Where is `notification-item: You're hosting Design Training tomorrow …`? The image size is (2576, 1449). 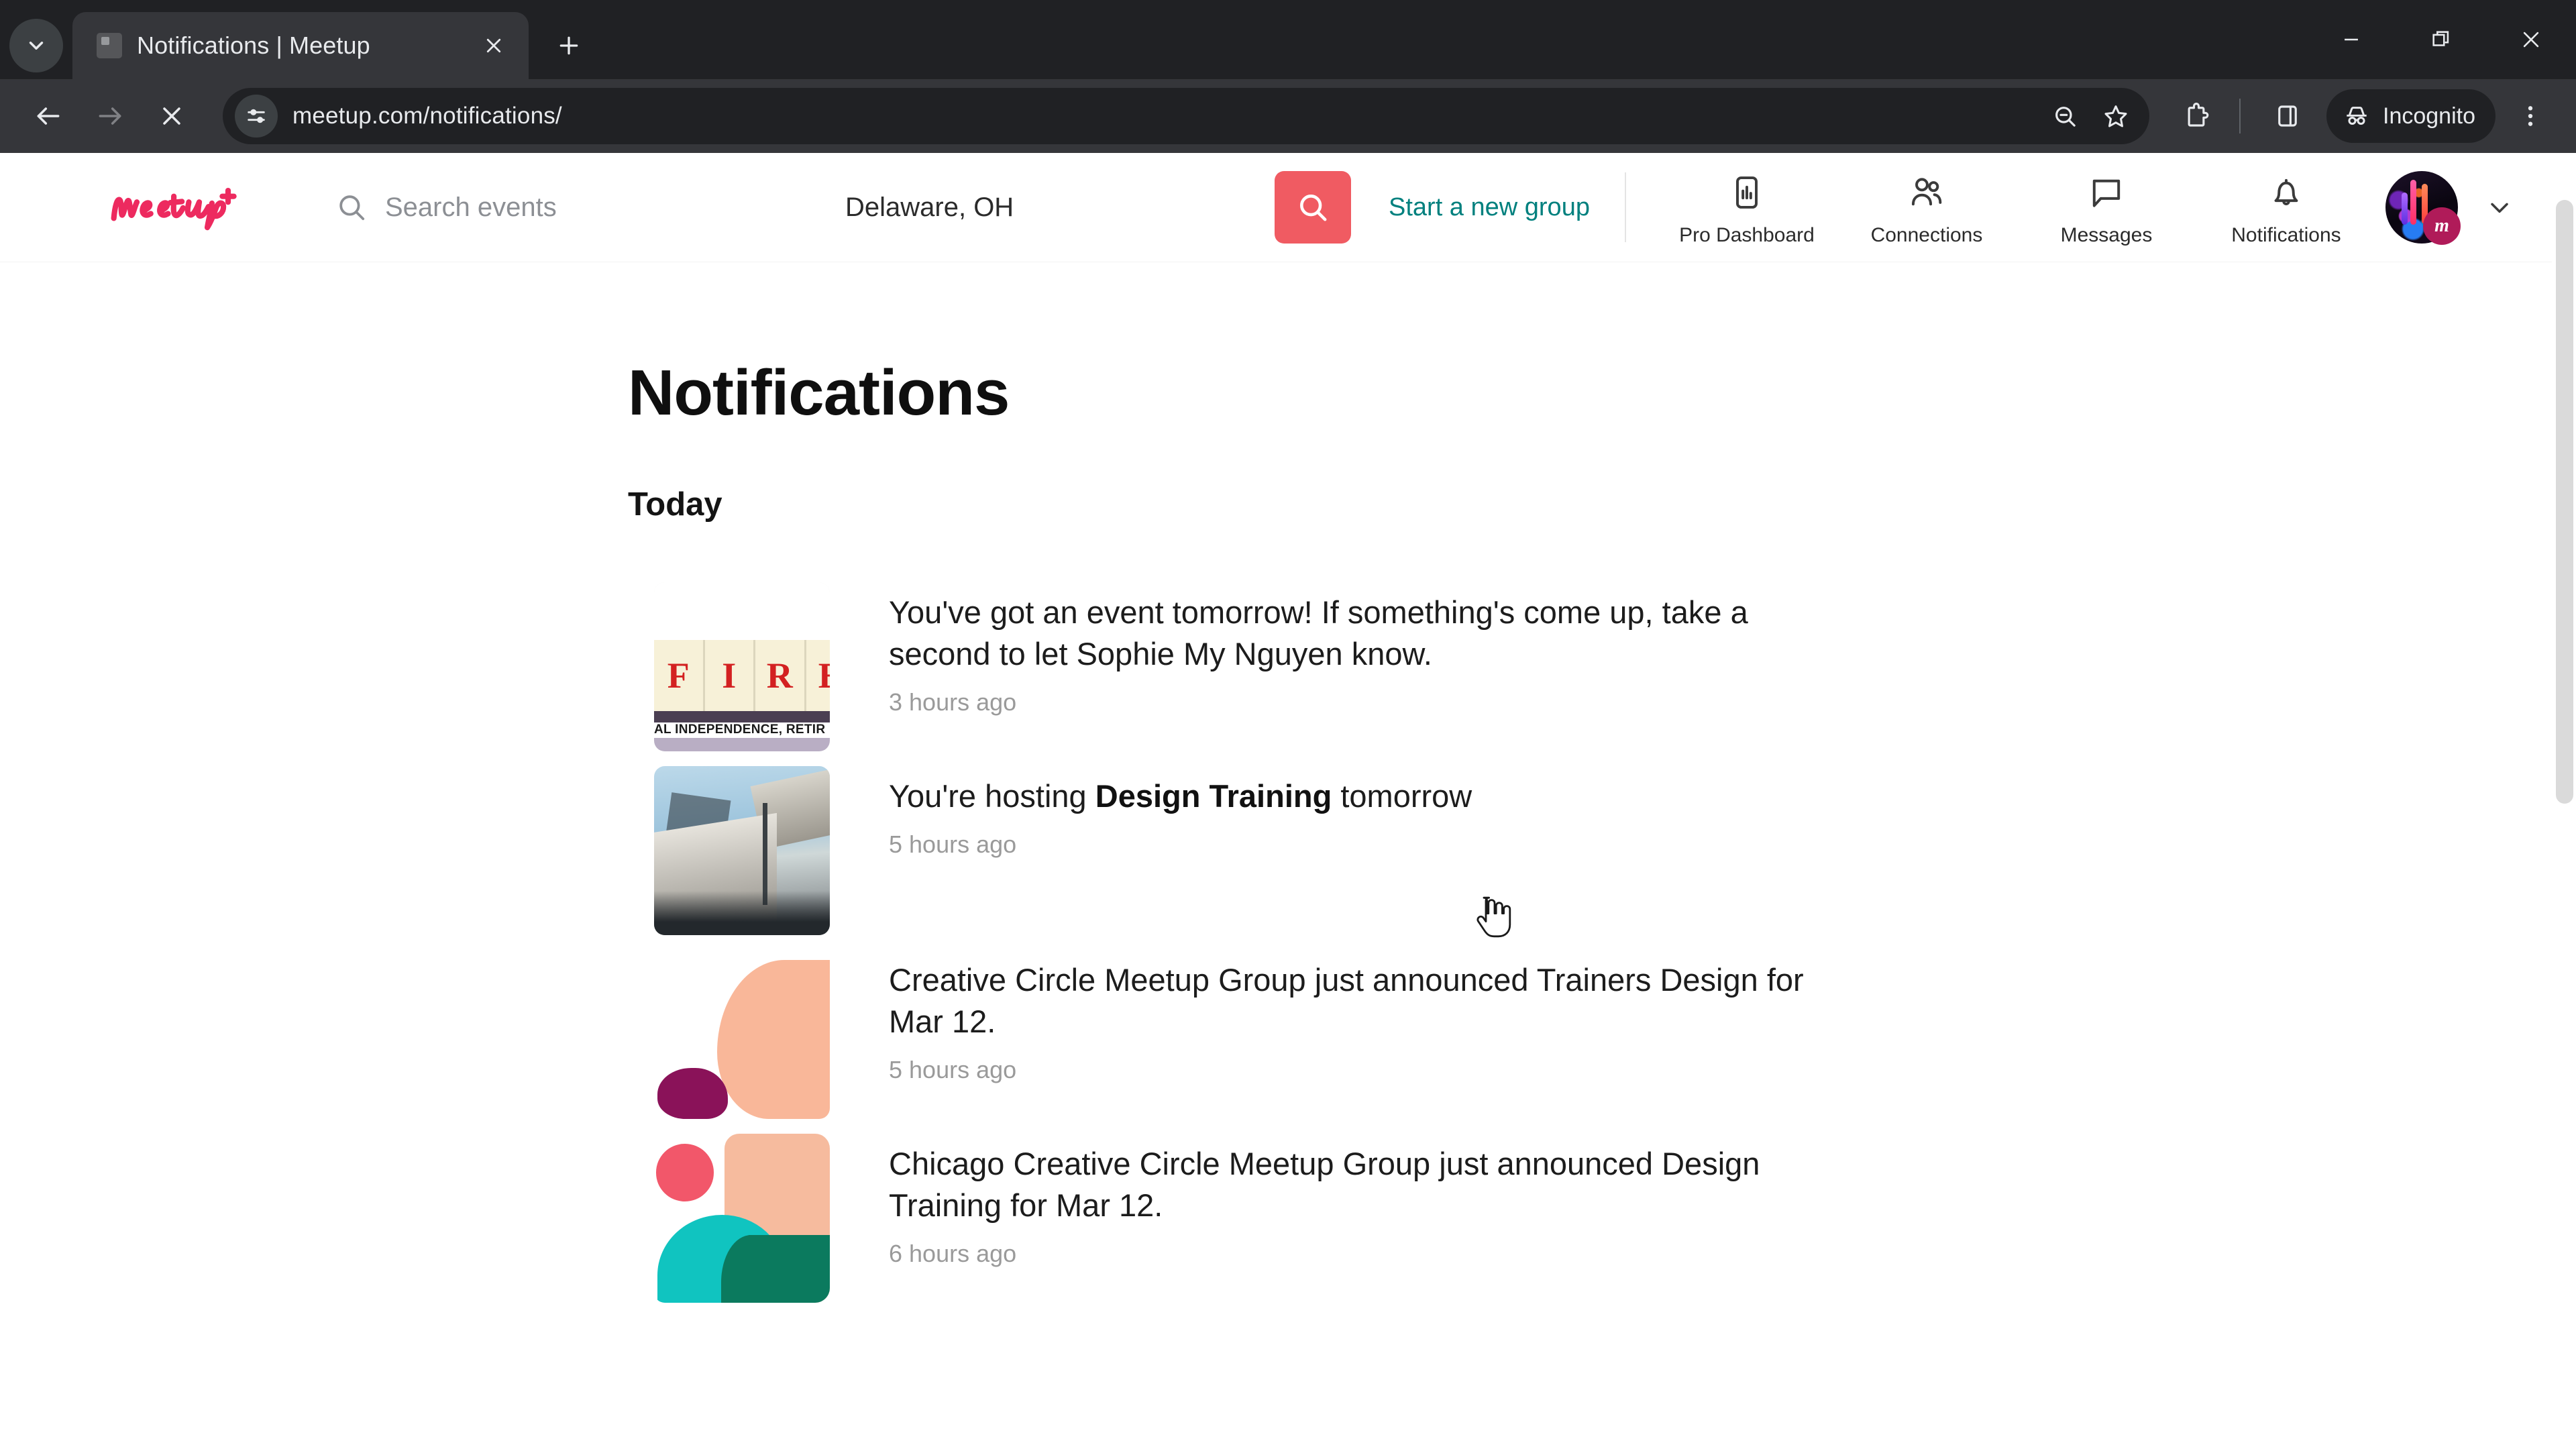
notification-item: You're hosting Design Training tomorrow … is located at coordinates (1288, 850).